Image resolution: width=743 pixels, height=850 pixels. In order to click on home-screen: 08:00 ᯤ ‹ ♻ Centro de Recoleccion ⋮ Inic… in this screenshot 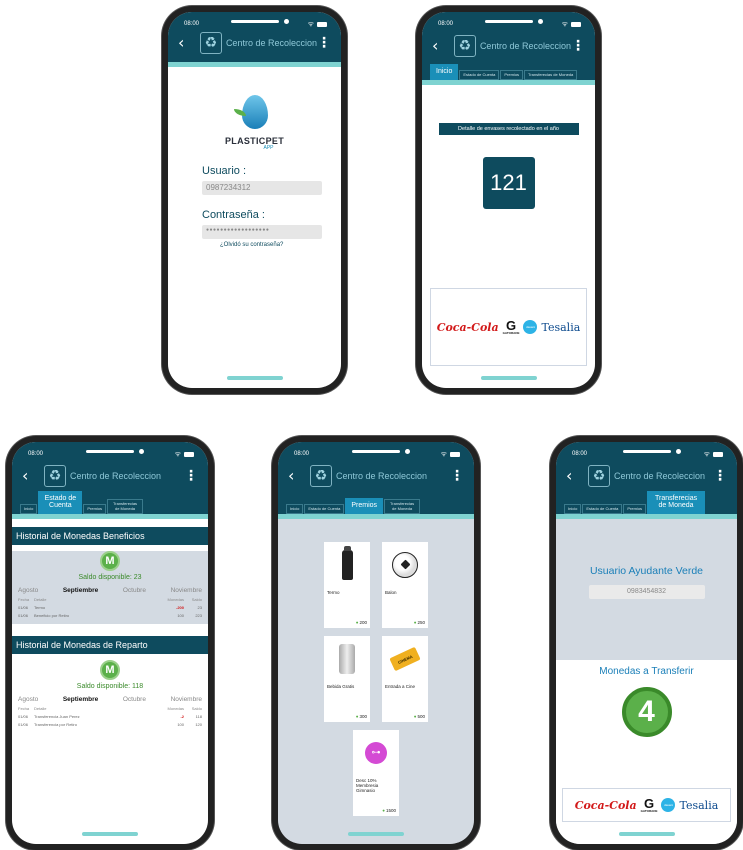, I will do `click(508, 200)`.